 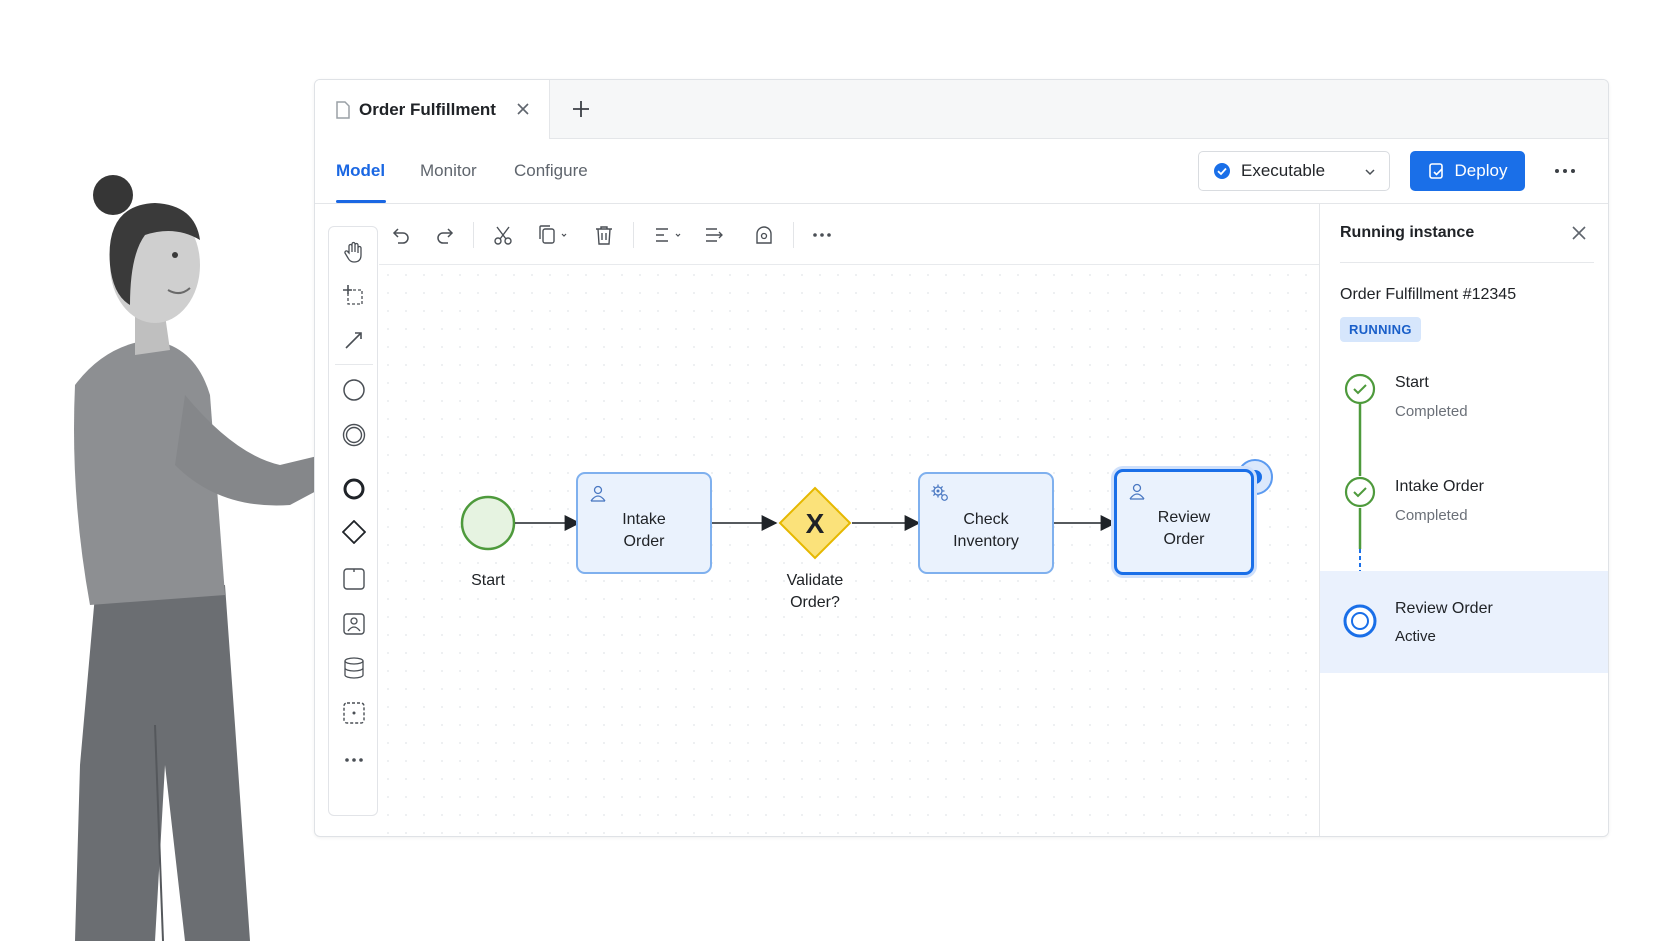 I want to click on start-event-icon, so click(x=354, y=390).